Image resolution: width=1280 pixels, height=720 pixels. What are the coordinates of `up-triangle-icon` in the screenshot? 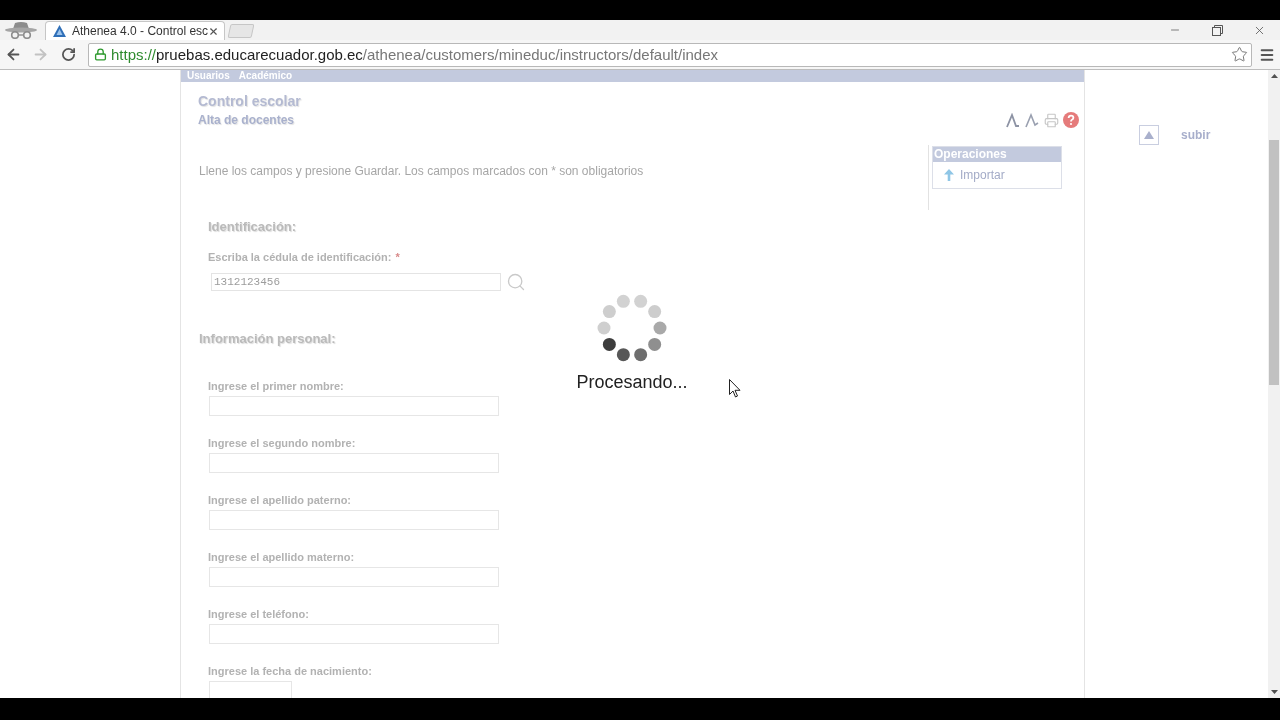 It's located at (1149, 135).